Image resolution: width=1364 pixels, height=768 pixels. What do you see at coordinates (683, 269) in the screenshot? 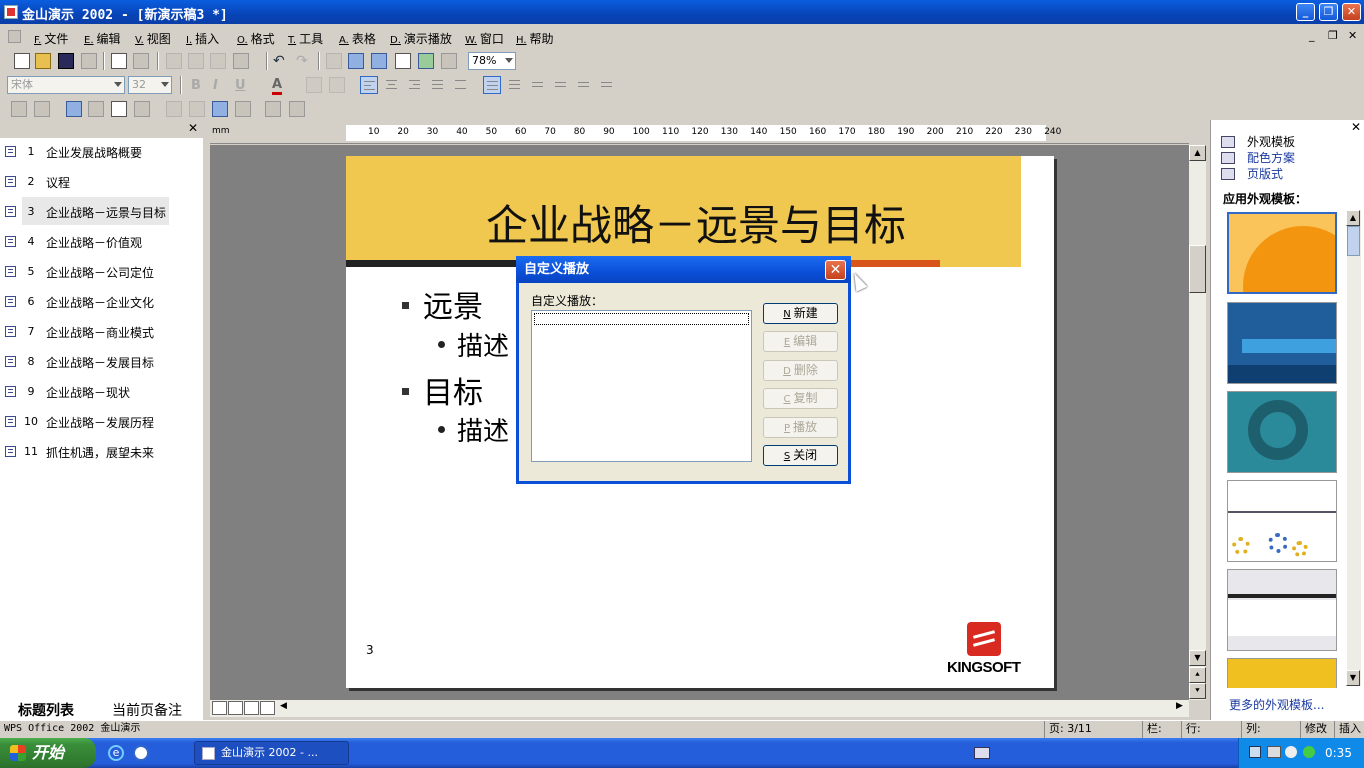
I see `dialog-title-bar: 自定义播放` at bounding box center [683, 269].